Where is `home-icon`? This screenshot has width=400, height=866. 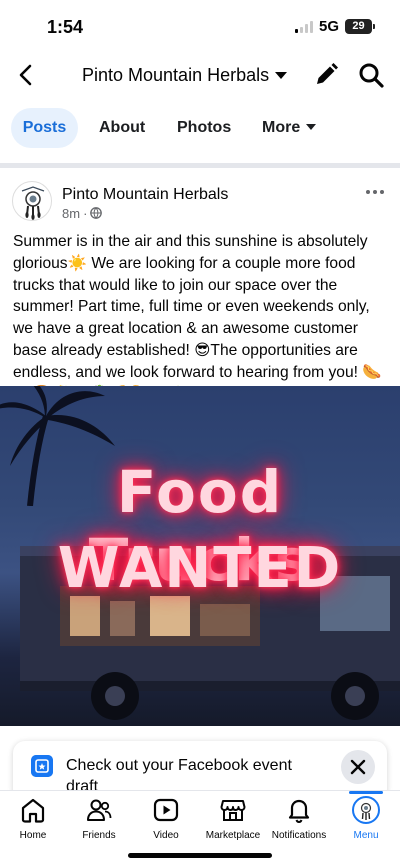
home-icon is located at coordinates (33, 810).